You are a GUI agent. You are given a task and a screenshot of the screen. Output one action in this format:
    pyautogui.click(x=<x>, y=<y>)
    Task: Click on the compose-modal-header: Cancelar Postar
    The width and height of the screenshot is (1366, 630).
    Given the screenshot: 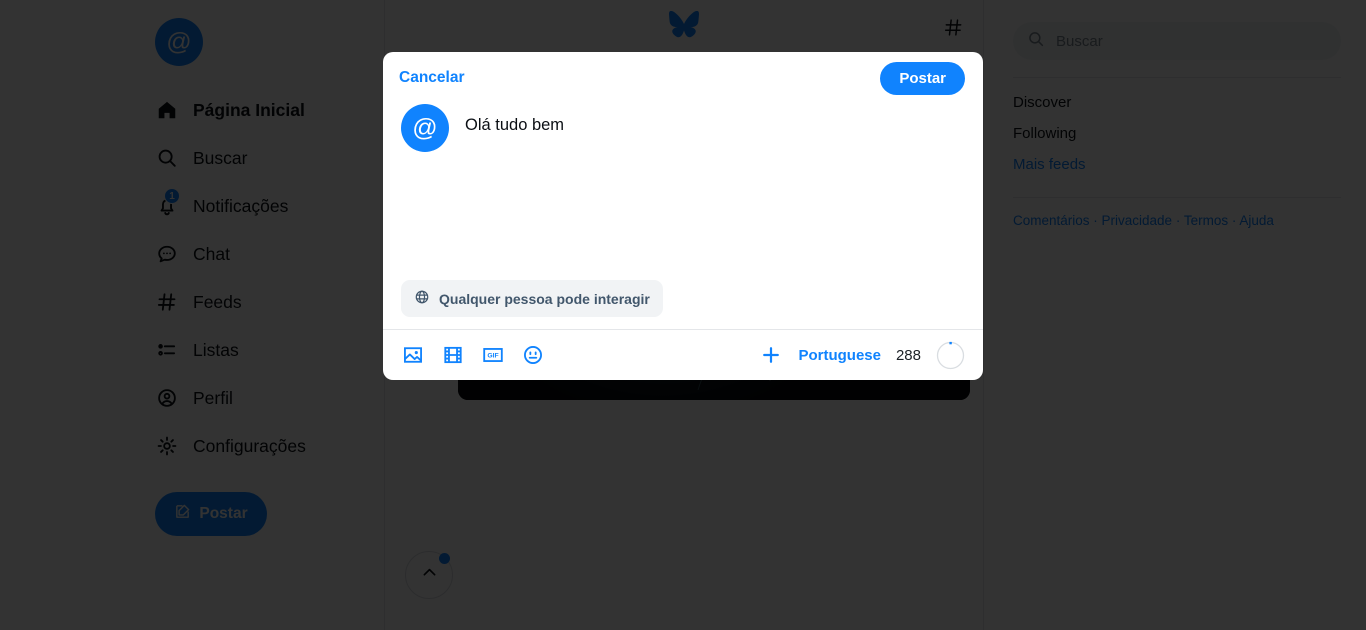 What is the action you would take?
    pyautogui.click(x=683, y=78)
    